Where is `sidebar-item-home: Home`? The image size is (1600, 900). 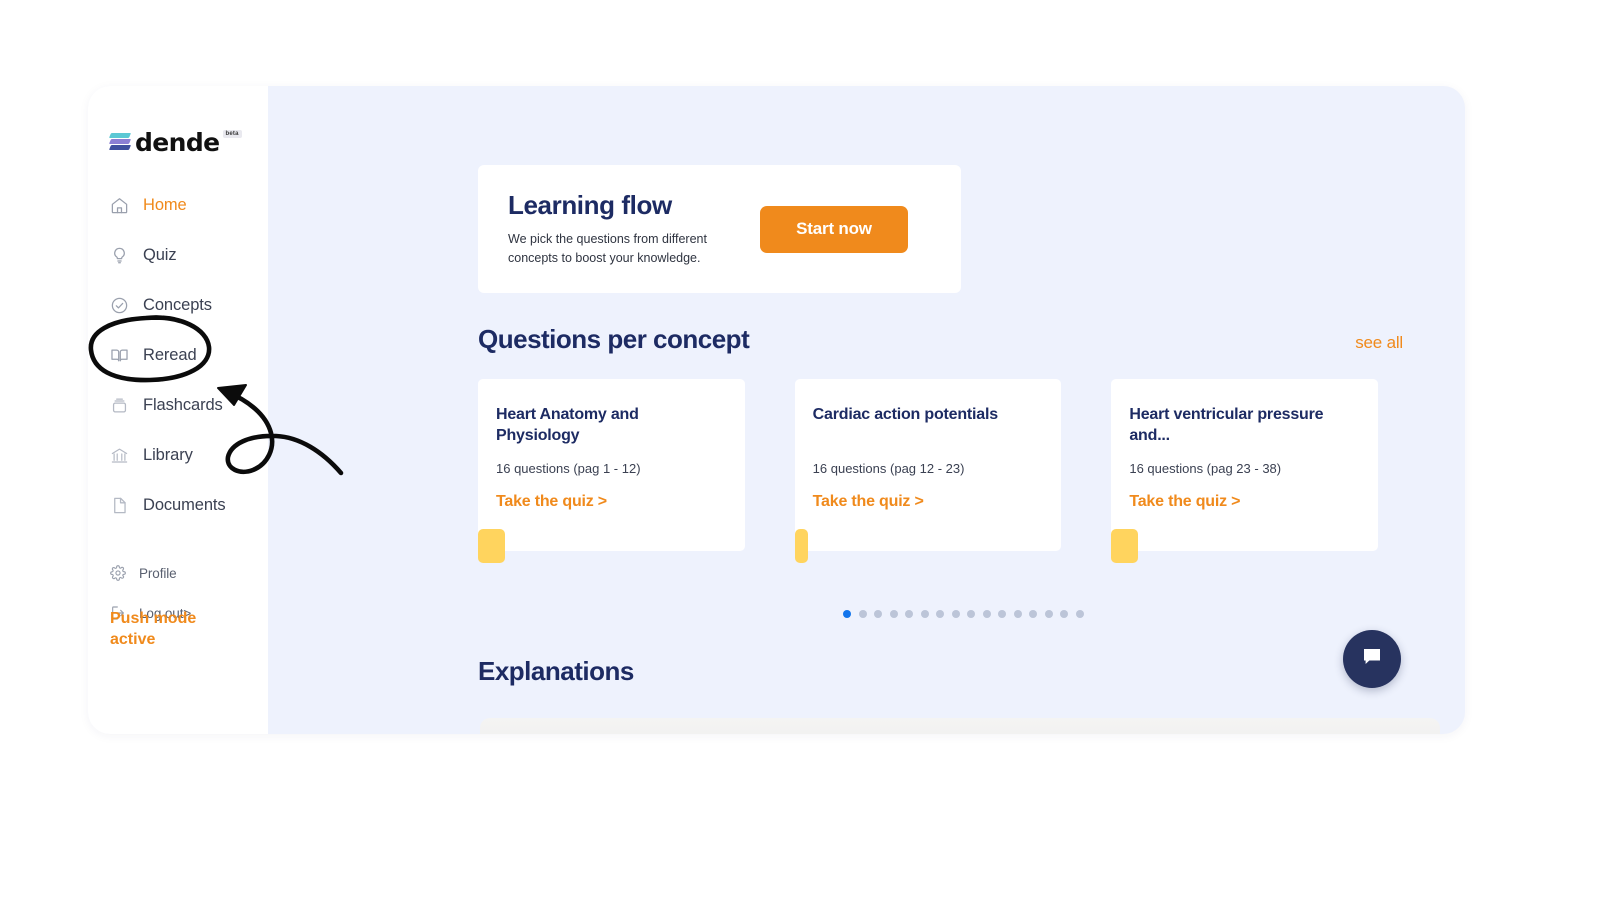 sidebar-item-home: Home is located at coordinates (178, 205).